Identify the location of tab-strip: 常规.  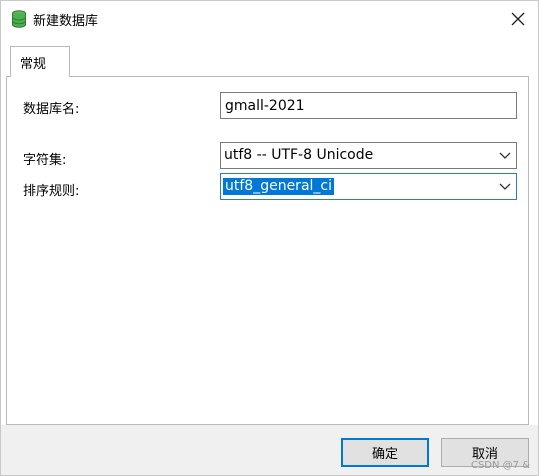
(269, 60).